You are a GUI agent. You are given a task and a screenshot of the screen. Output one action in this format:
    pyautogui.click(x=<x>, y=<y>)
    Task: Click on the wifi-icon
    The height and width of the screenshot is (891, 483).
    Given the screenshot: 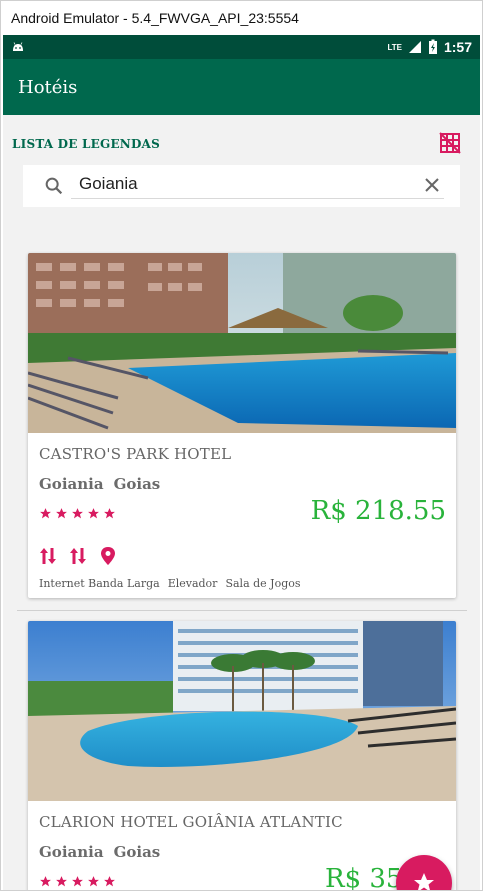 What is the action you would take?
    pyautogui.click(x=48, y=556)
    